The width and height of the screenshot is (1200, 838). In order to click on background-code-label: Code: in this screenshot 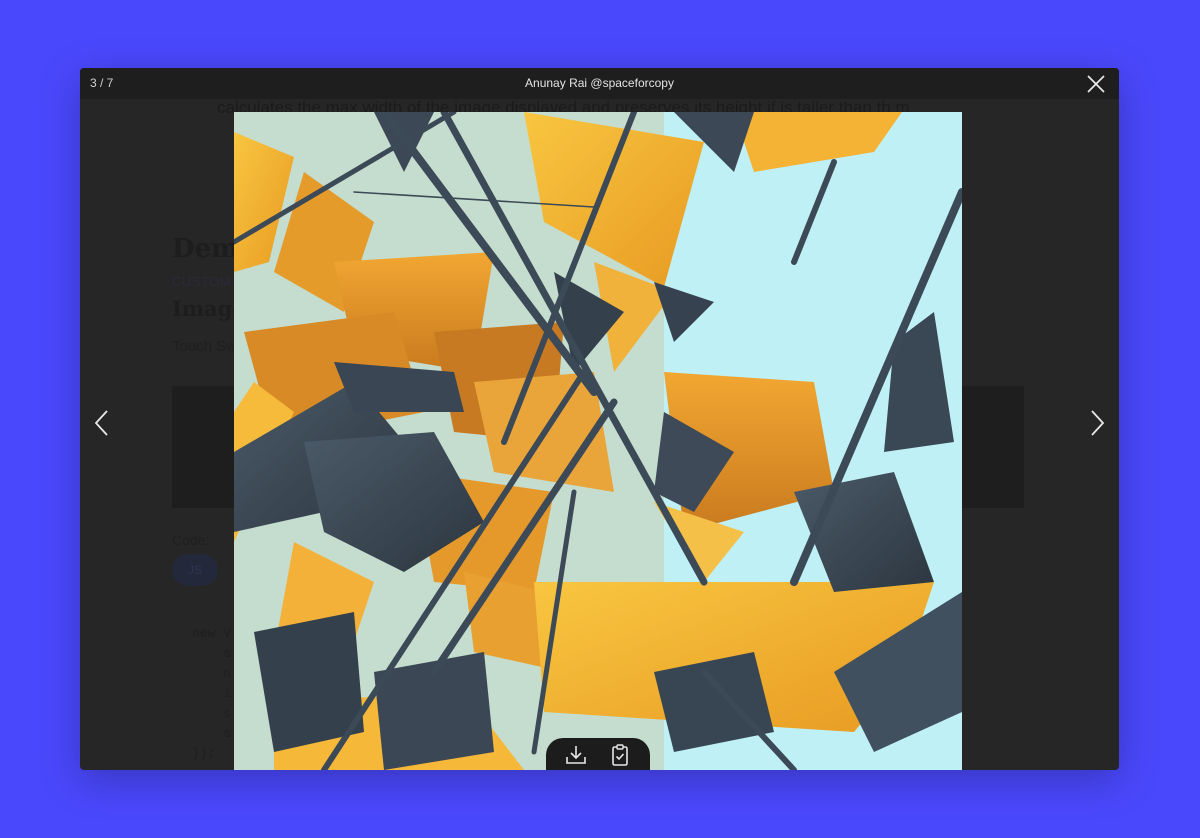, I will do `click(191, 540)`.